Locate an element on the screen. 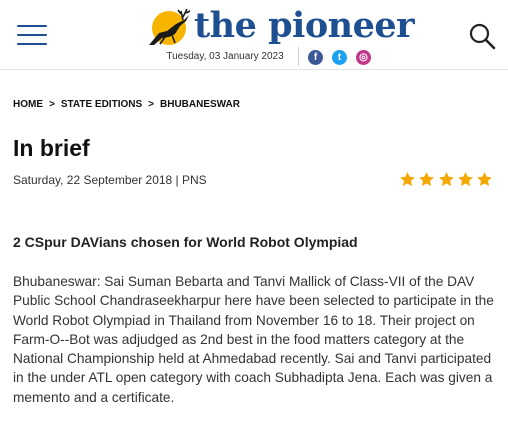 The width and height of the screenshot is (508, 422). page-title: In brief is located at coordinates (51, 148).